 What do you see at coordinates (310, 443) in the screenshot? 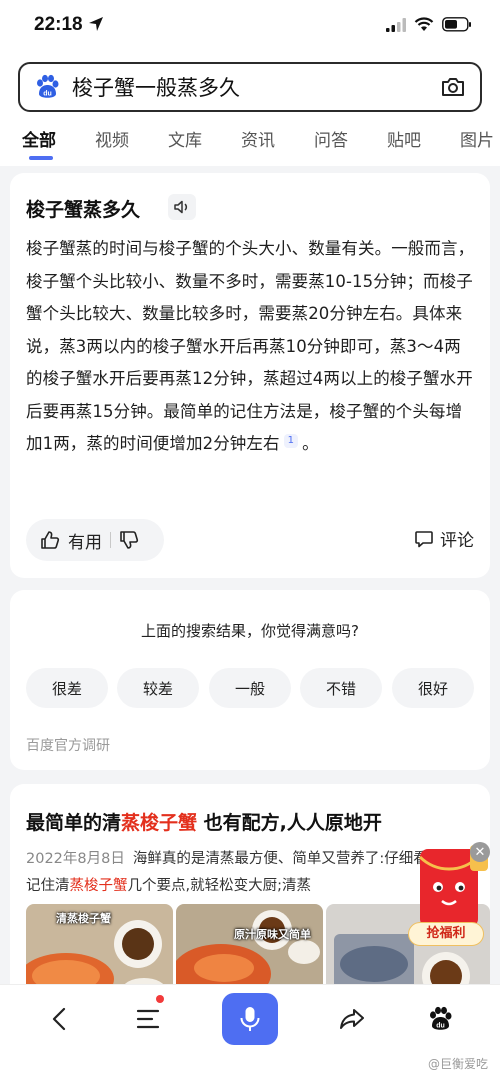
I see `answer-end-punct: 。` at bounding box center [310, 443].